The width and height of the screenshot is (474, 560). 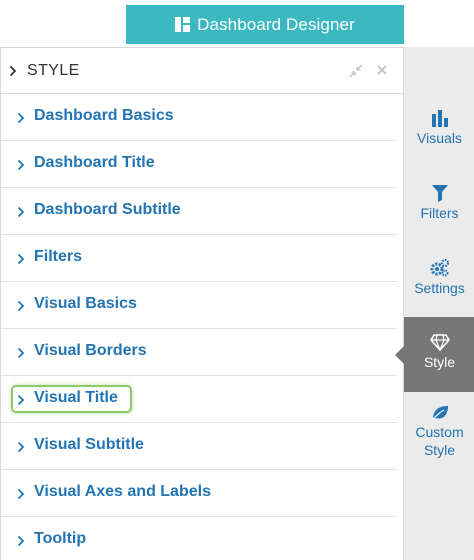 I want to click on dashboard-layout-icon, so click(x=183, y=24).